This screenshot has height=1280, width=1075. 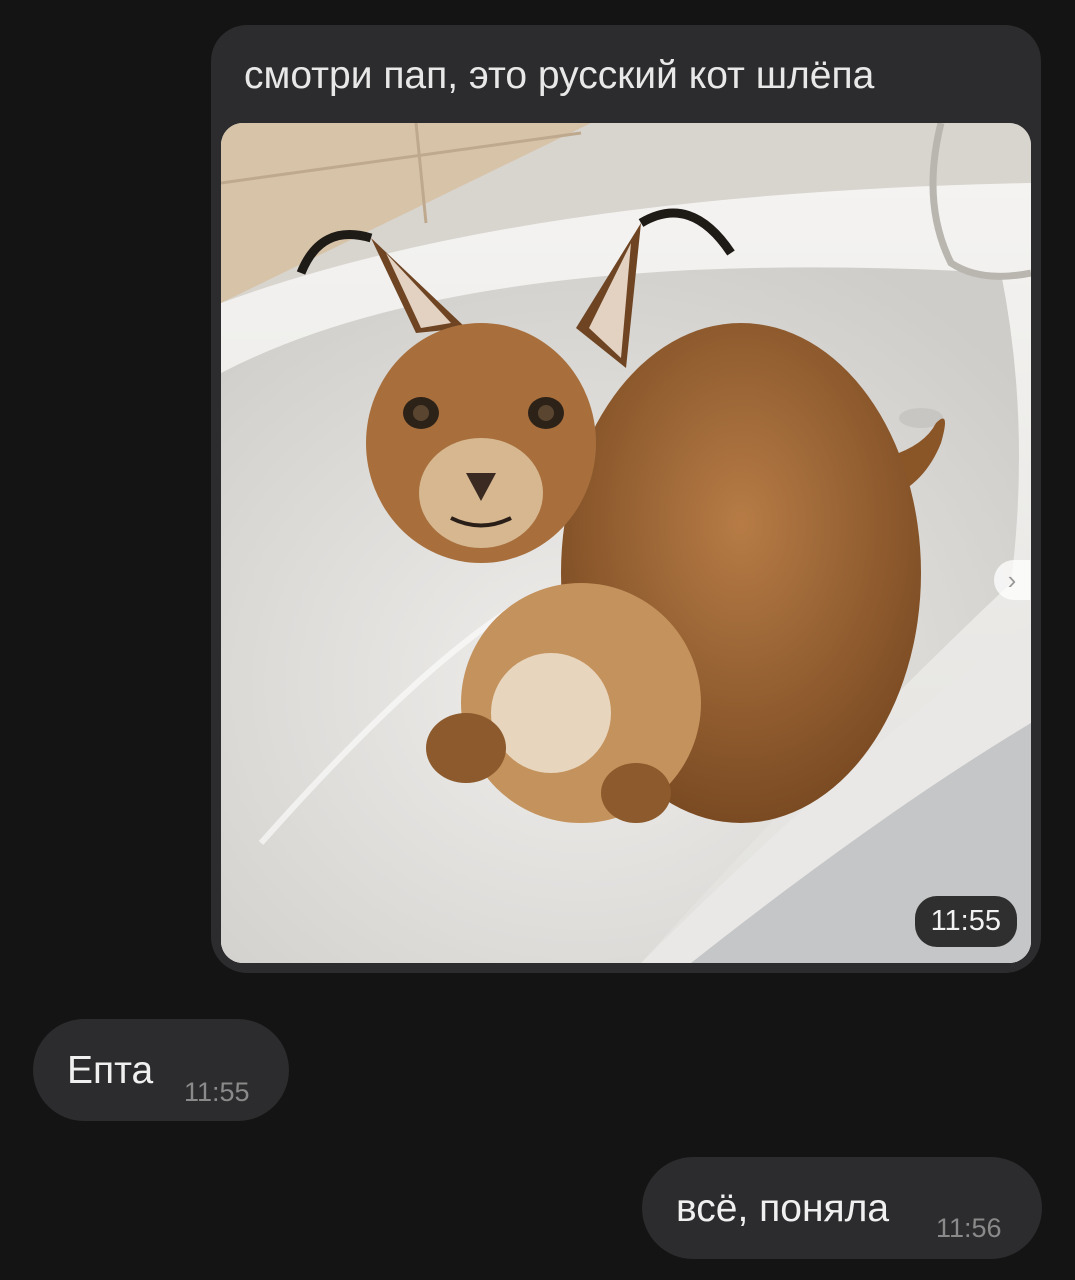 What do you see at coordinates (969, 1228) in the screenshot?
I see `message-time: 11:56` at bounding box center [969, 1228].